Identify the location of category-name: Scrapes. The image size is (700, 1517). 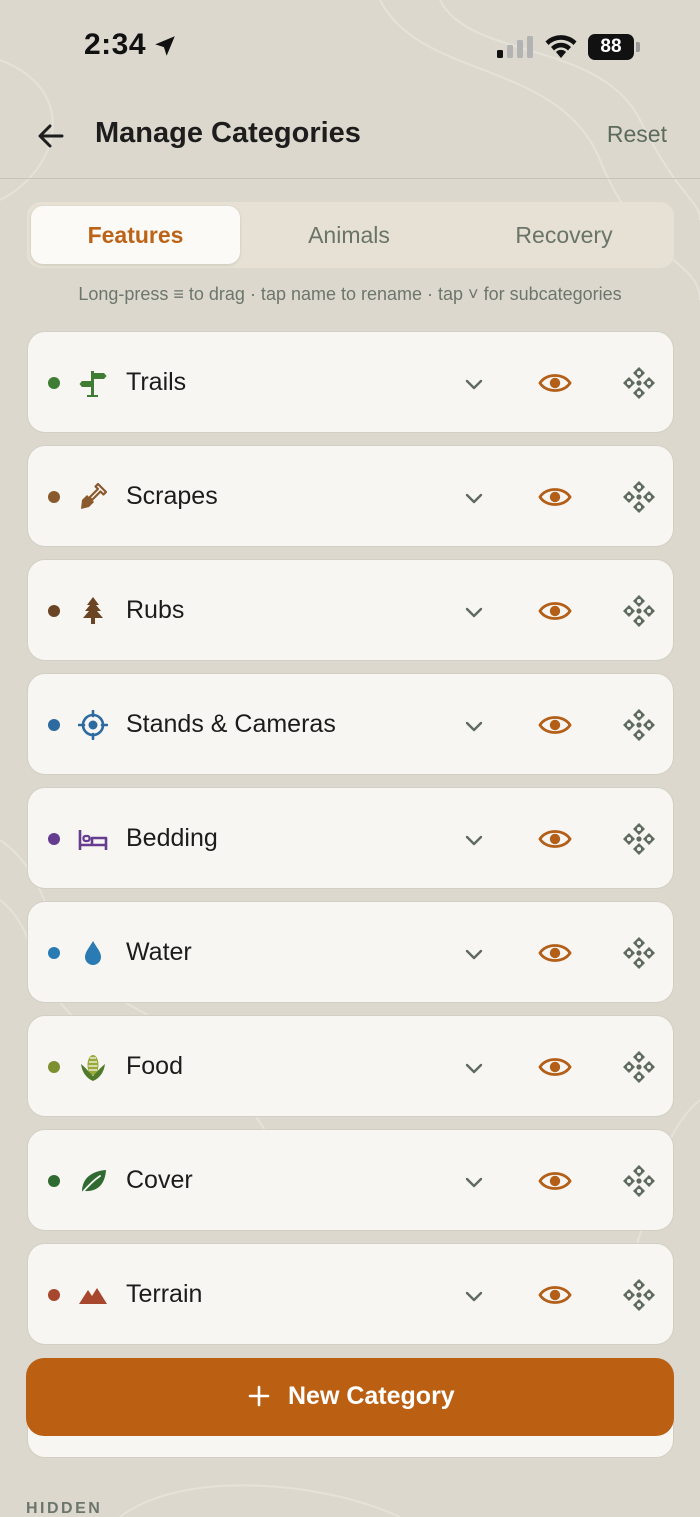
(172, 496).